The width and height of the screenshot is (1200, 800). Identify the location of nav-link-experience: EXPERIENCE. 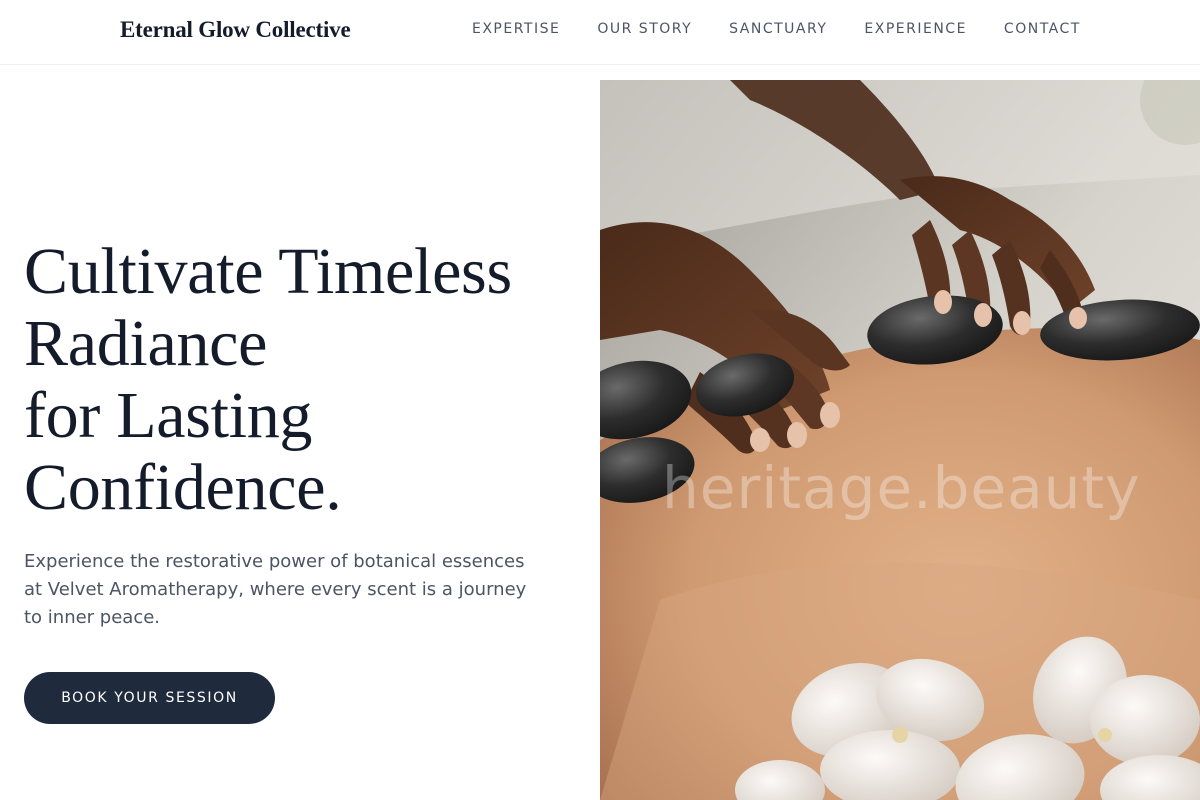
(915, 29).